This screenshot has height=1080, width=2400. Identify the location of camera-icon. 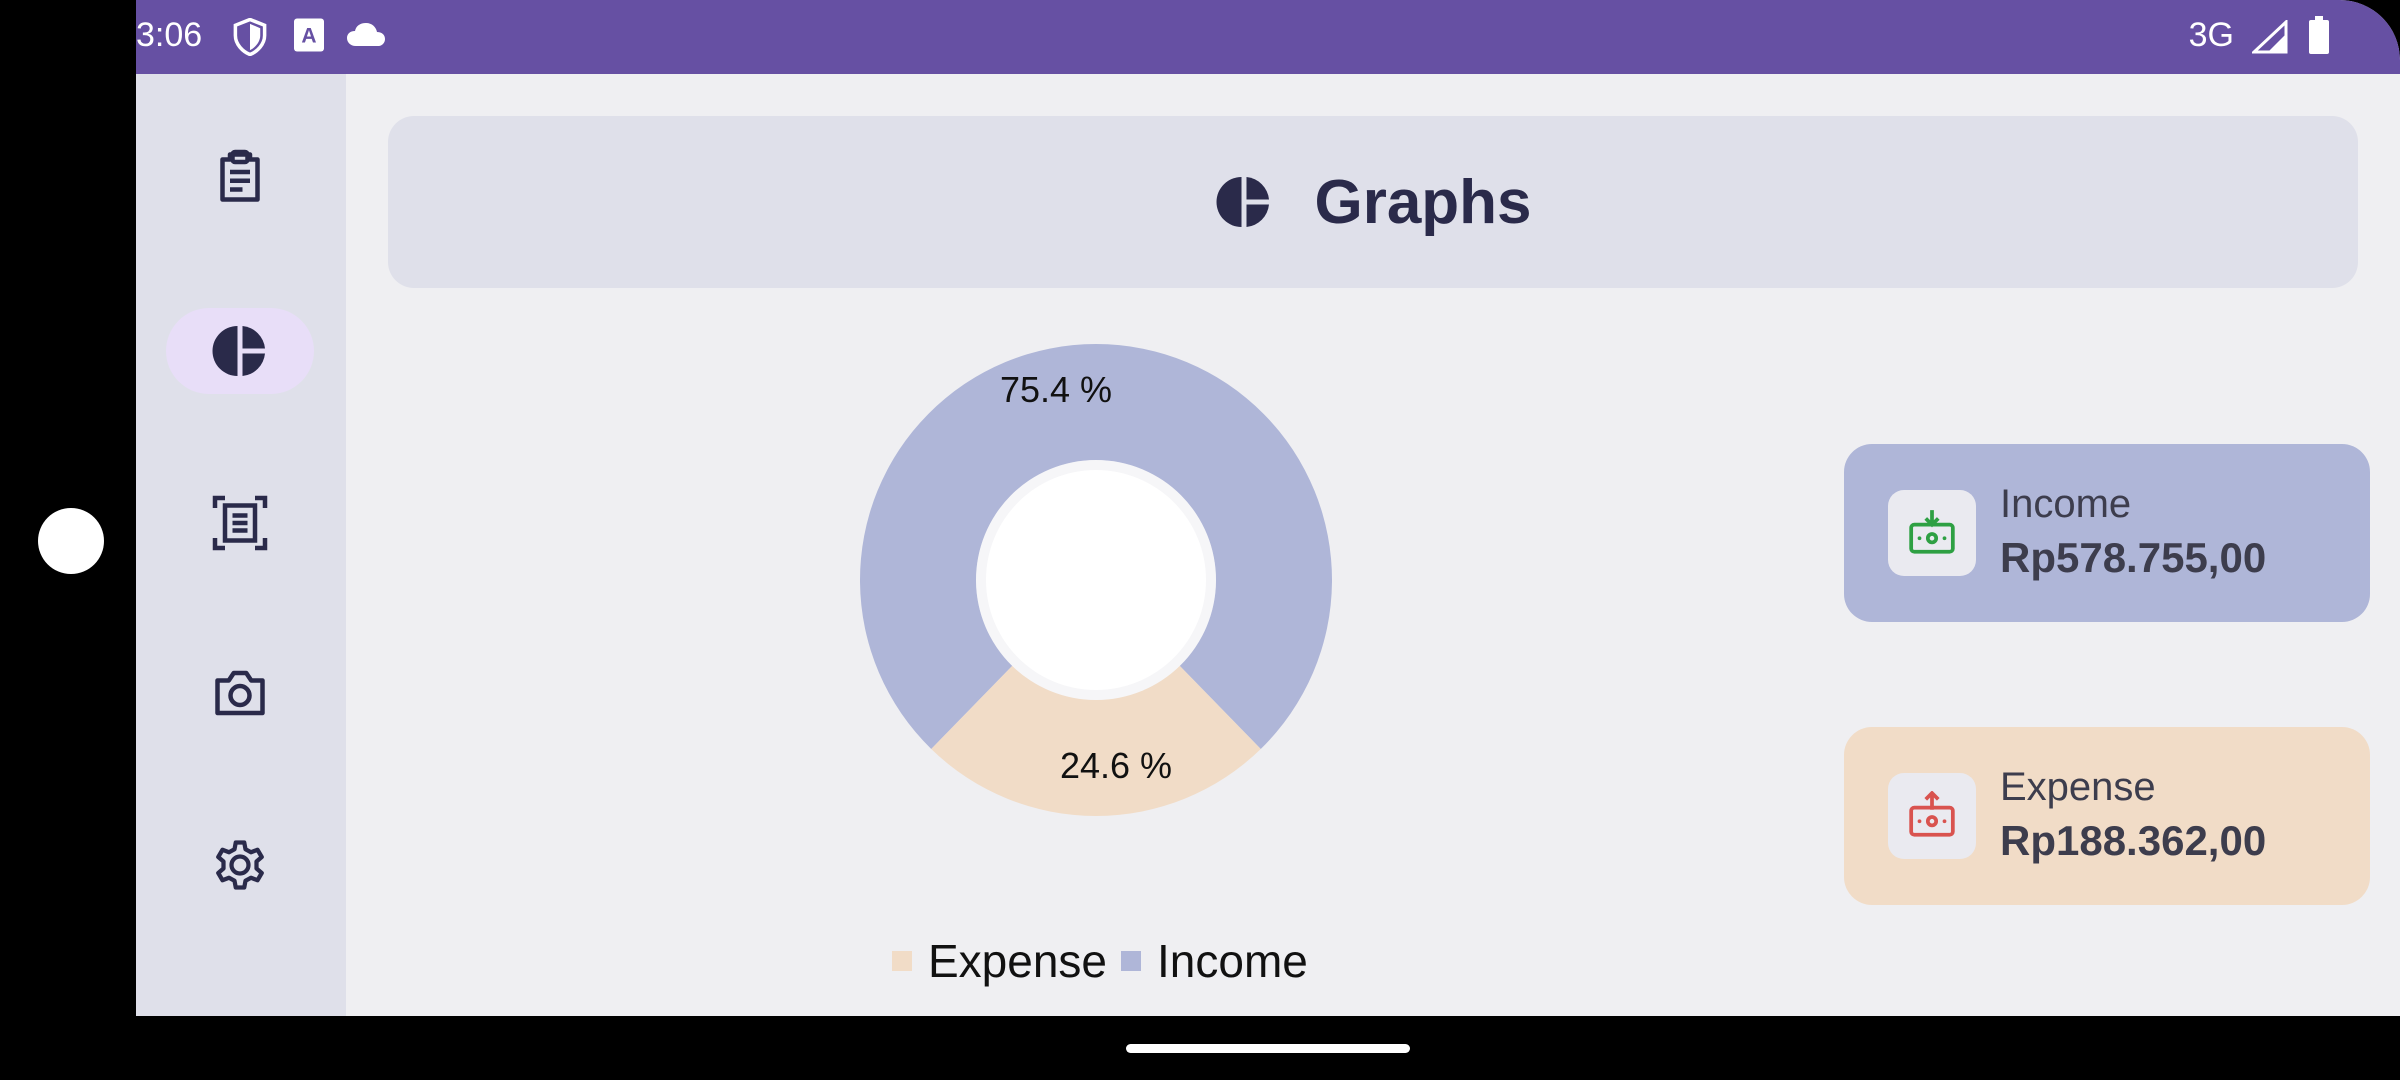
(240, 693).